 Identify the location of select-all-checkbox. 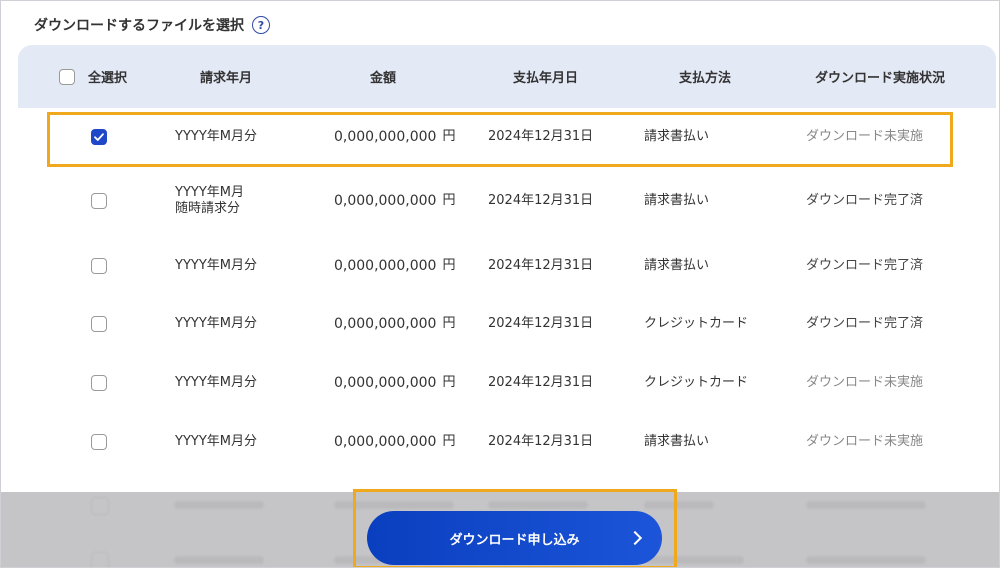
(67, 76).